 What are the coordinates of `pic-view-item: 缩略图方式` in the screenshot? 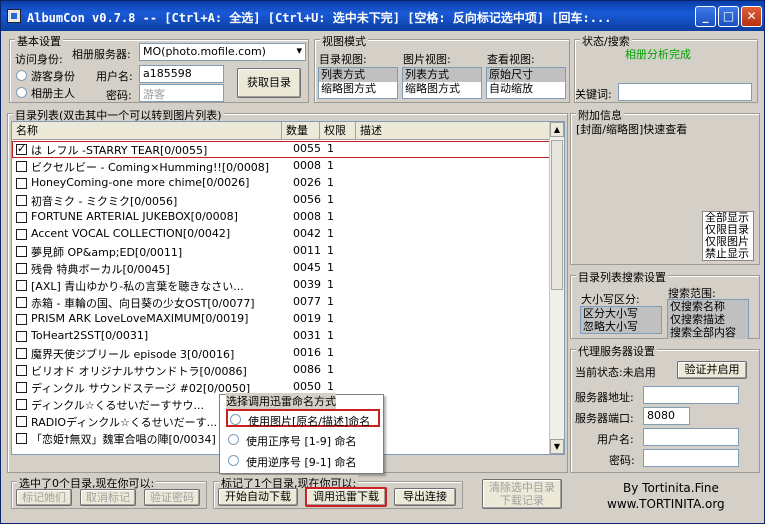 It's located at (442, 89).